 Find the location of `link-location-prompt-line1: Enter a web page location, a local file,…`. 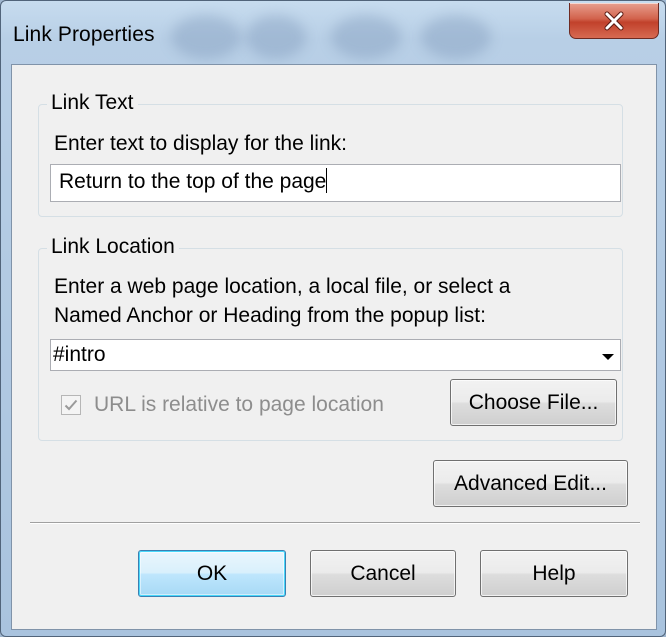

link-location-prompt-line1: Enter a web page location, a local file,… is located at coordinates (282, 286).